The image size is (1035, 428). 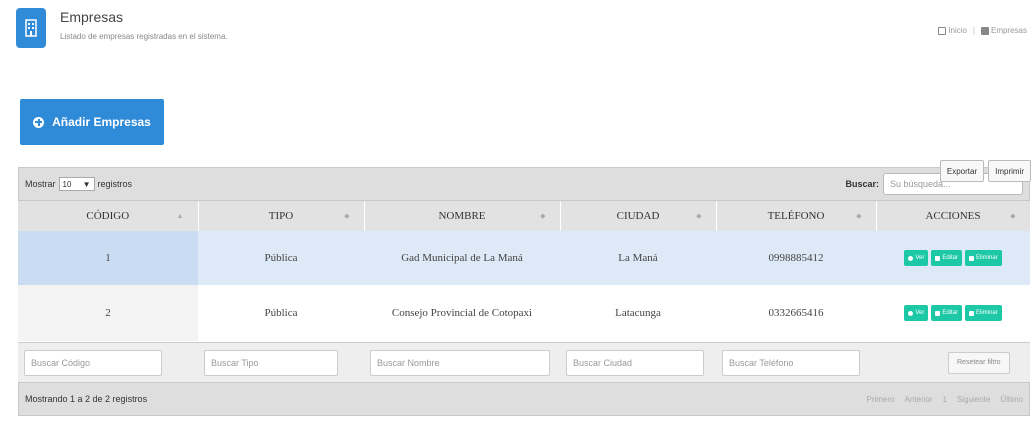 I want to click on breadcrumb-home: Inicio, so click(x=952, y=30).